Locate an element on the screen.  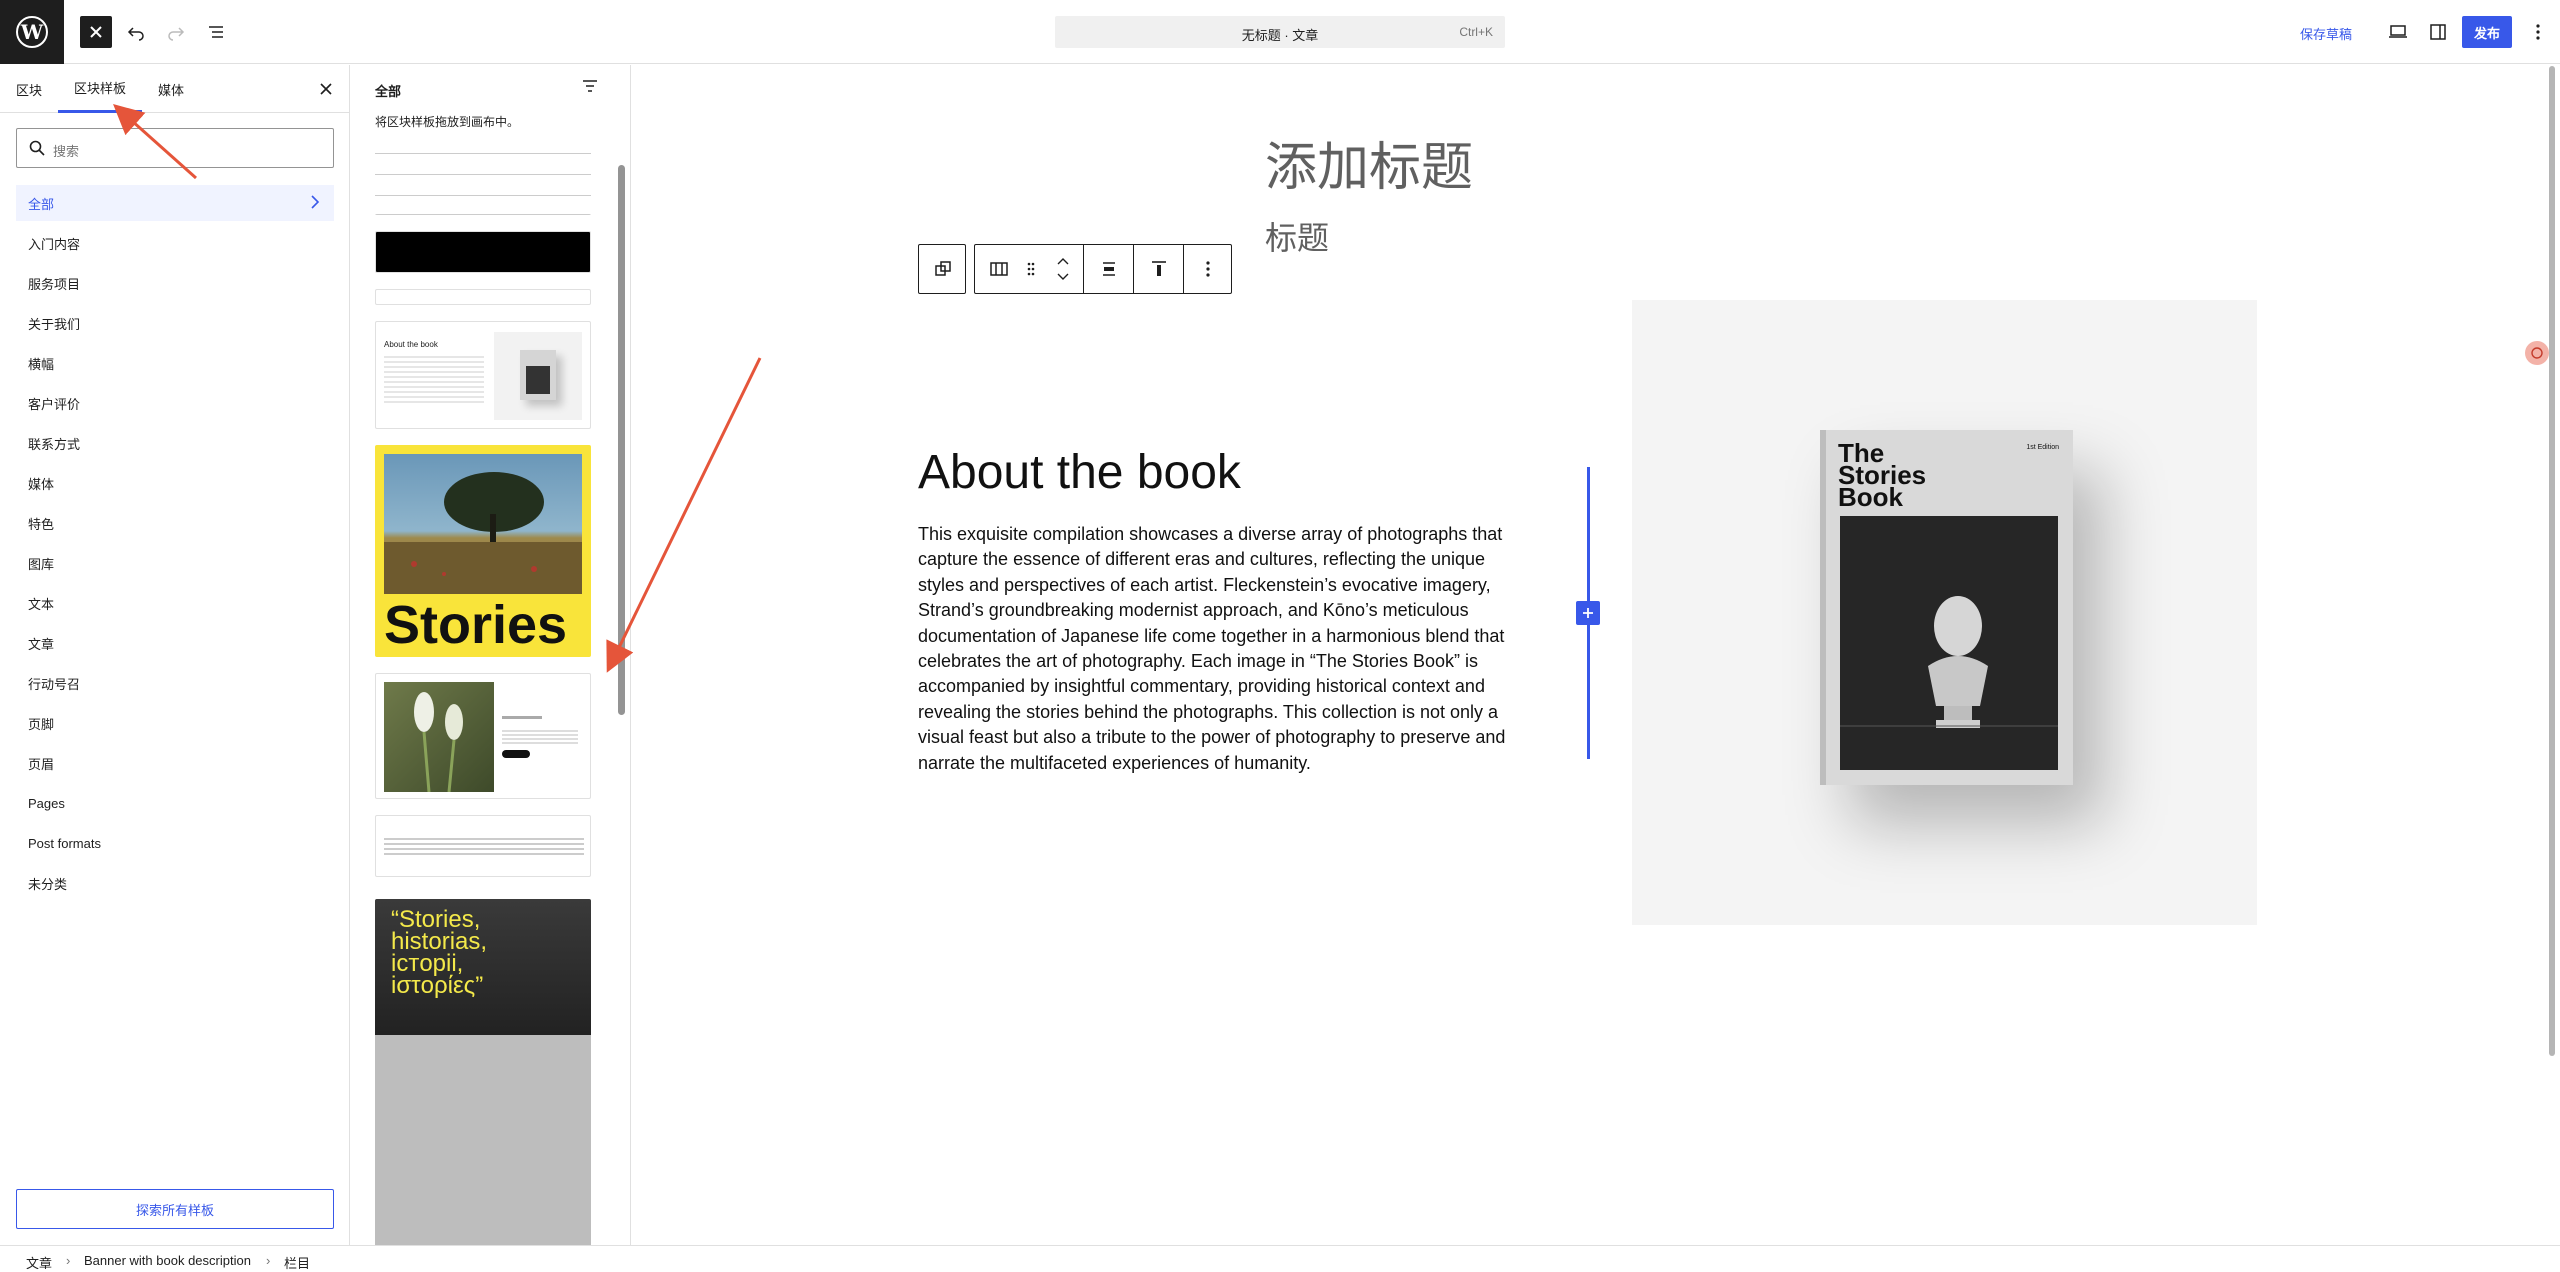
category-item: 媒体 is located at coordinates (175, 483).